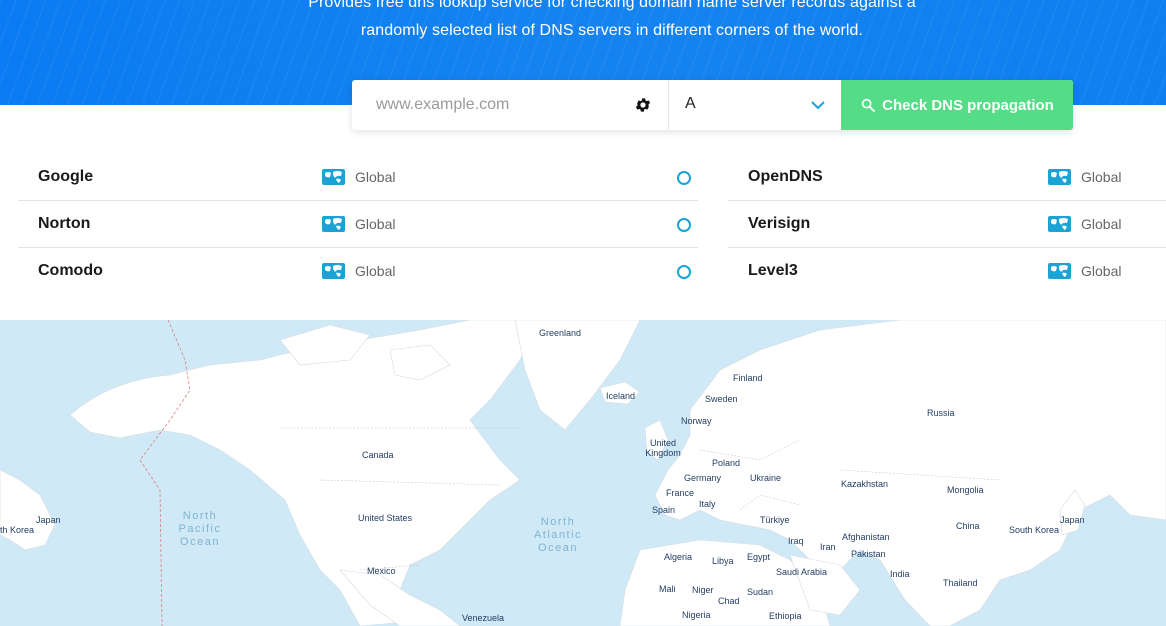  Describe the element at coordinates (723, 561) in the screenshot. I see `map-label-libya: Libya` at that location.